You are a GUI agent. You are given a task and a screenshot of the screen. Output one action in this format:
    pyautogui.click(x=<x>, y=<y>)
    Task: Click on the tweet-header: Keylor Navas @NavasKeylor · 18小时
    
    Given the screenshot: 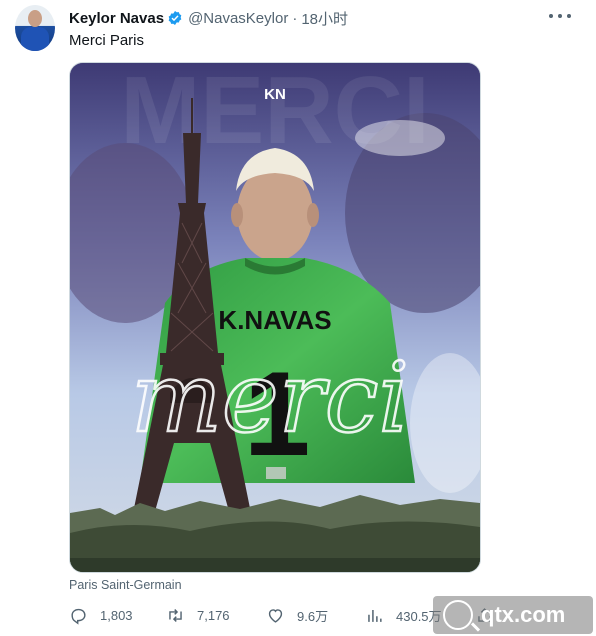 What is the action you would take?
    pyautogui.click(x=322, y=18)
    